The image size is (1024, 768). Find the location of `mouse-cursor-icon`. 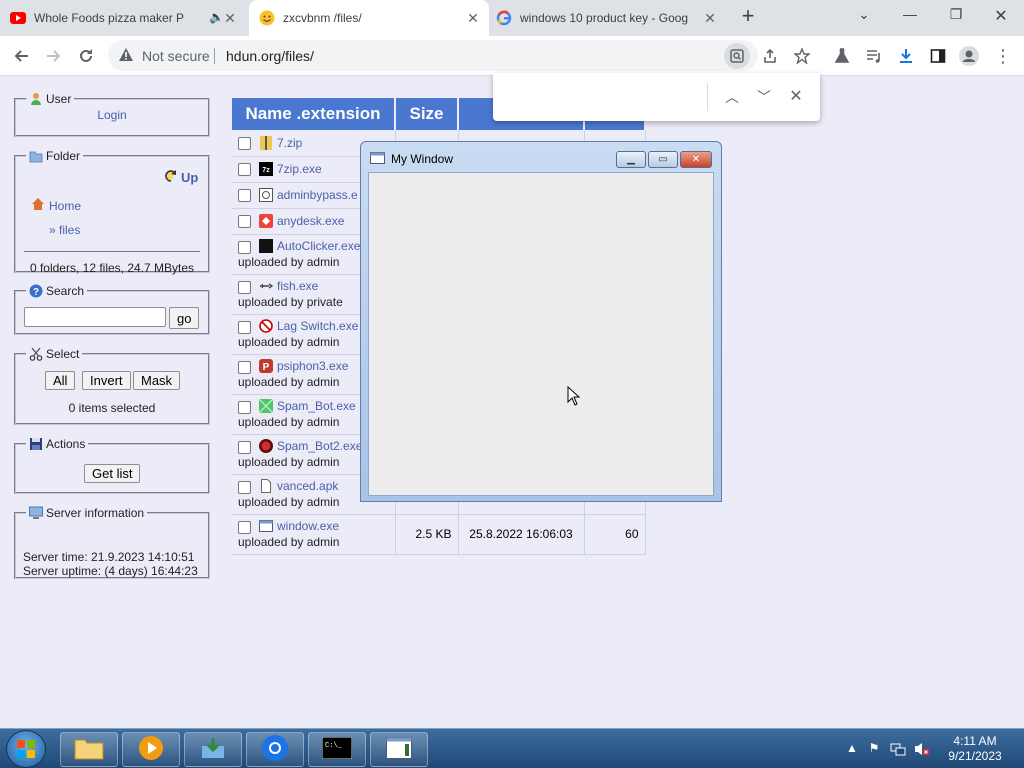

mouse-cursor-icon is located at coordinates (574, 397).